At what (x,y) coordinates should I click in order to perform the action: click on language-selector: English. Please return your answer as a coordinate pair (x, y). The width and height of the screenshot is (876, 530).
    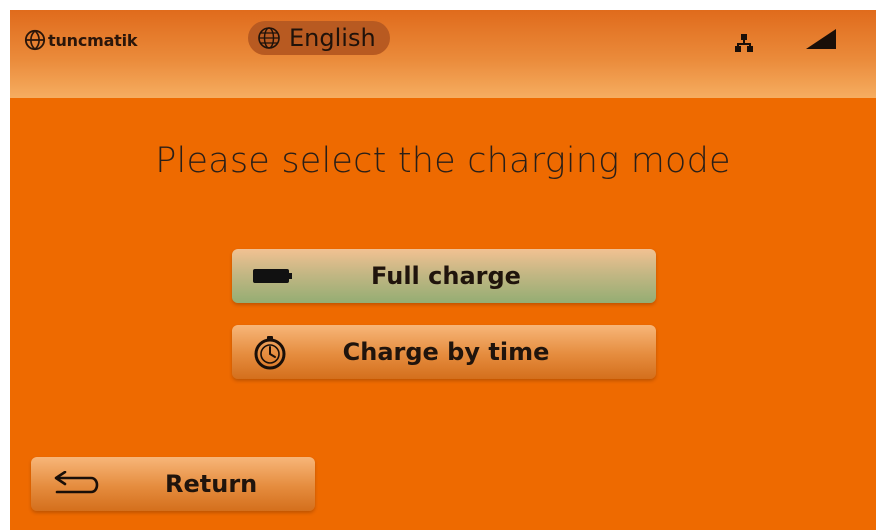
    Looking at the image, I should click on (319, 38).